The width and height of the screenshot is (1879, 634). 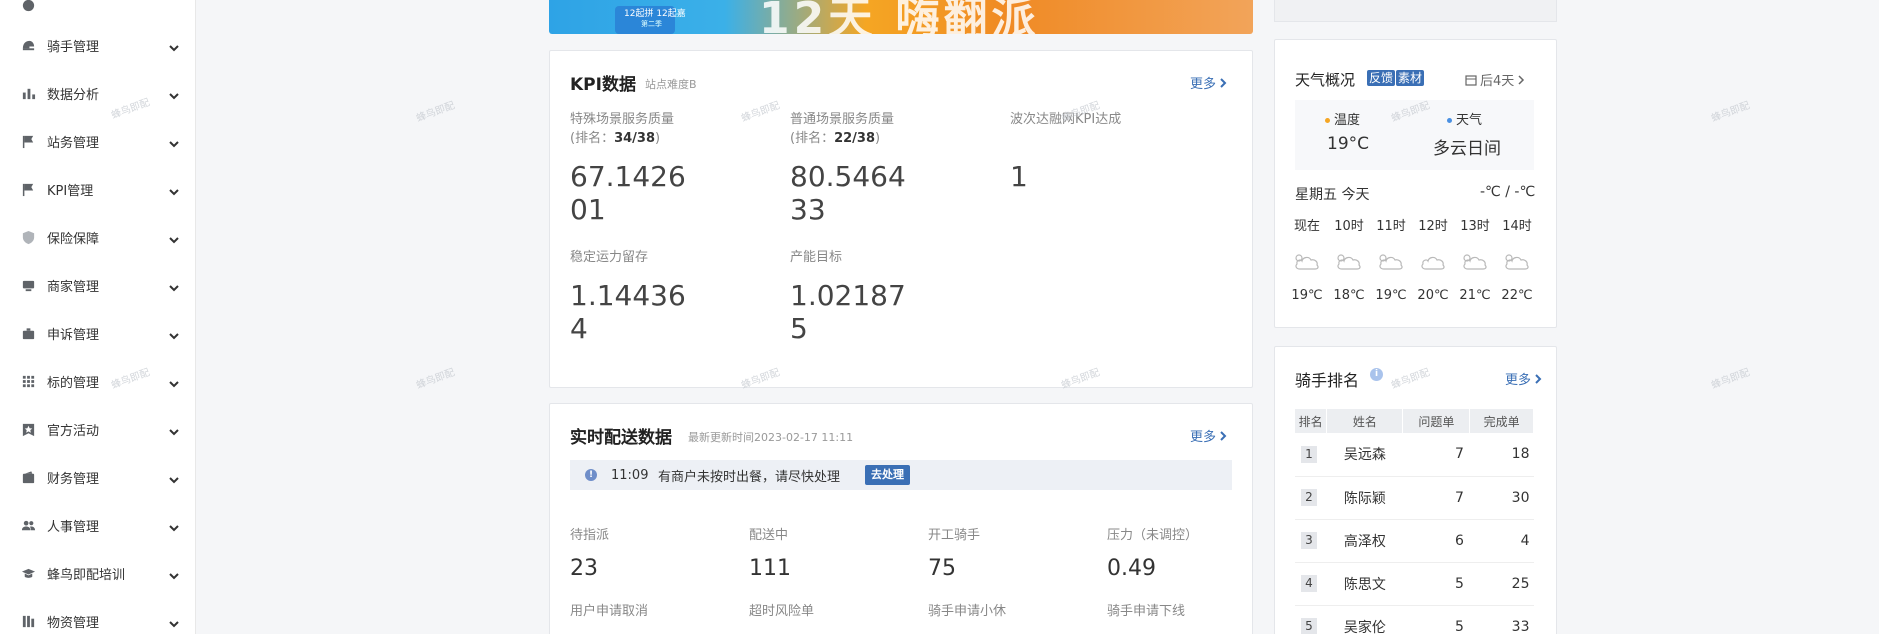 I want to click on sidebar-item-target: 标的管理, so click(x=97, y=381).